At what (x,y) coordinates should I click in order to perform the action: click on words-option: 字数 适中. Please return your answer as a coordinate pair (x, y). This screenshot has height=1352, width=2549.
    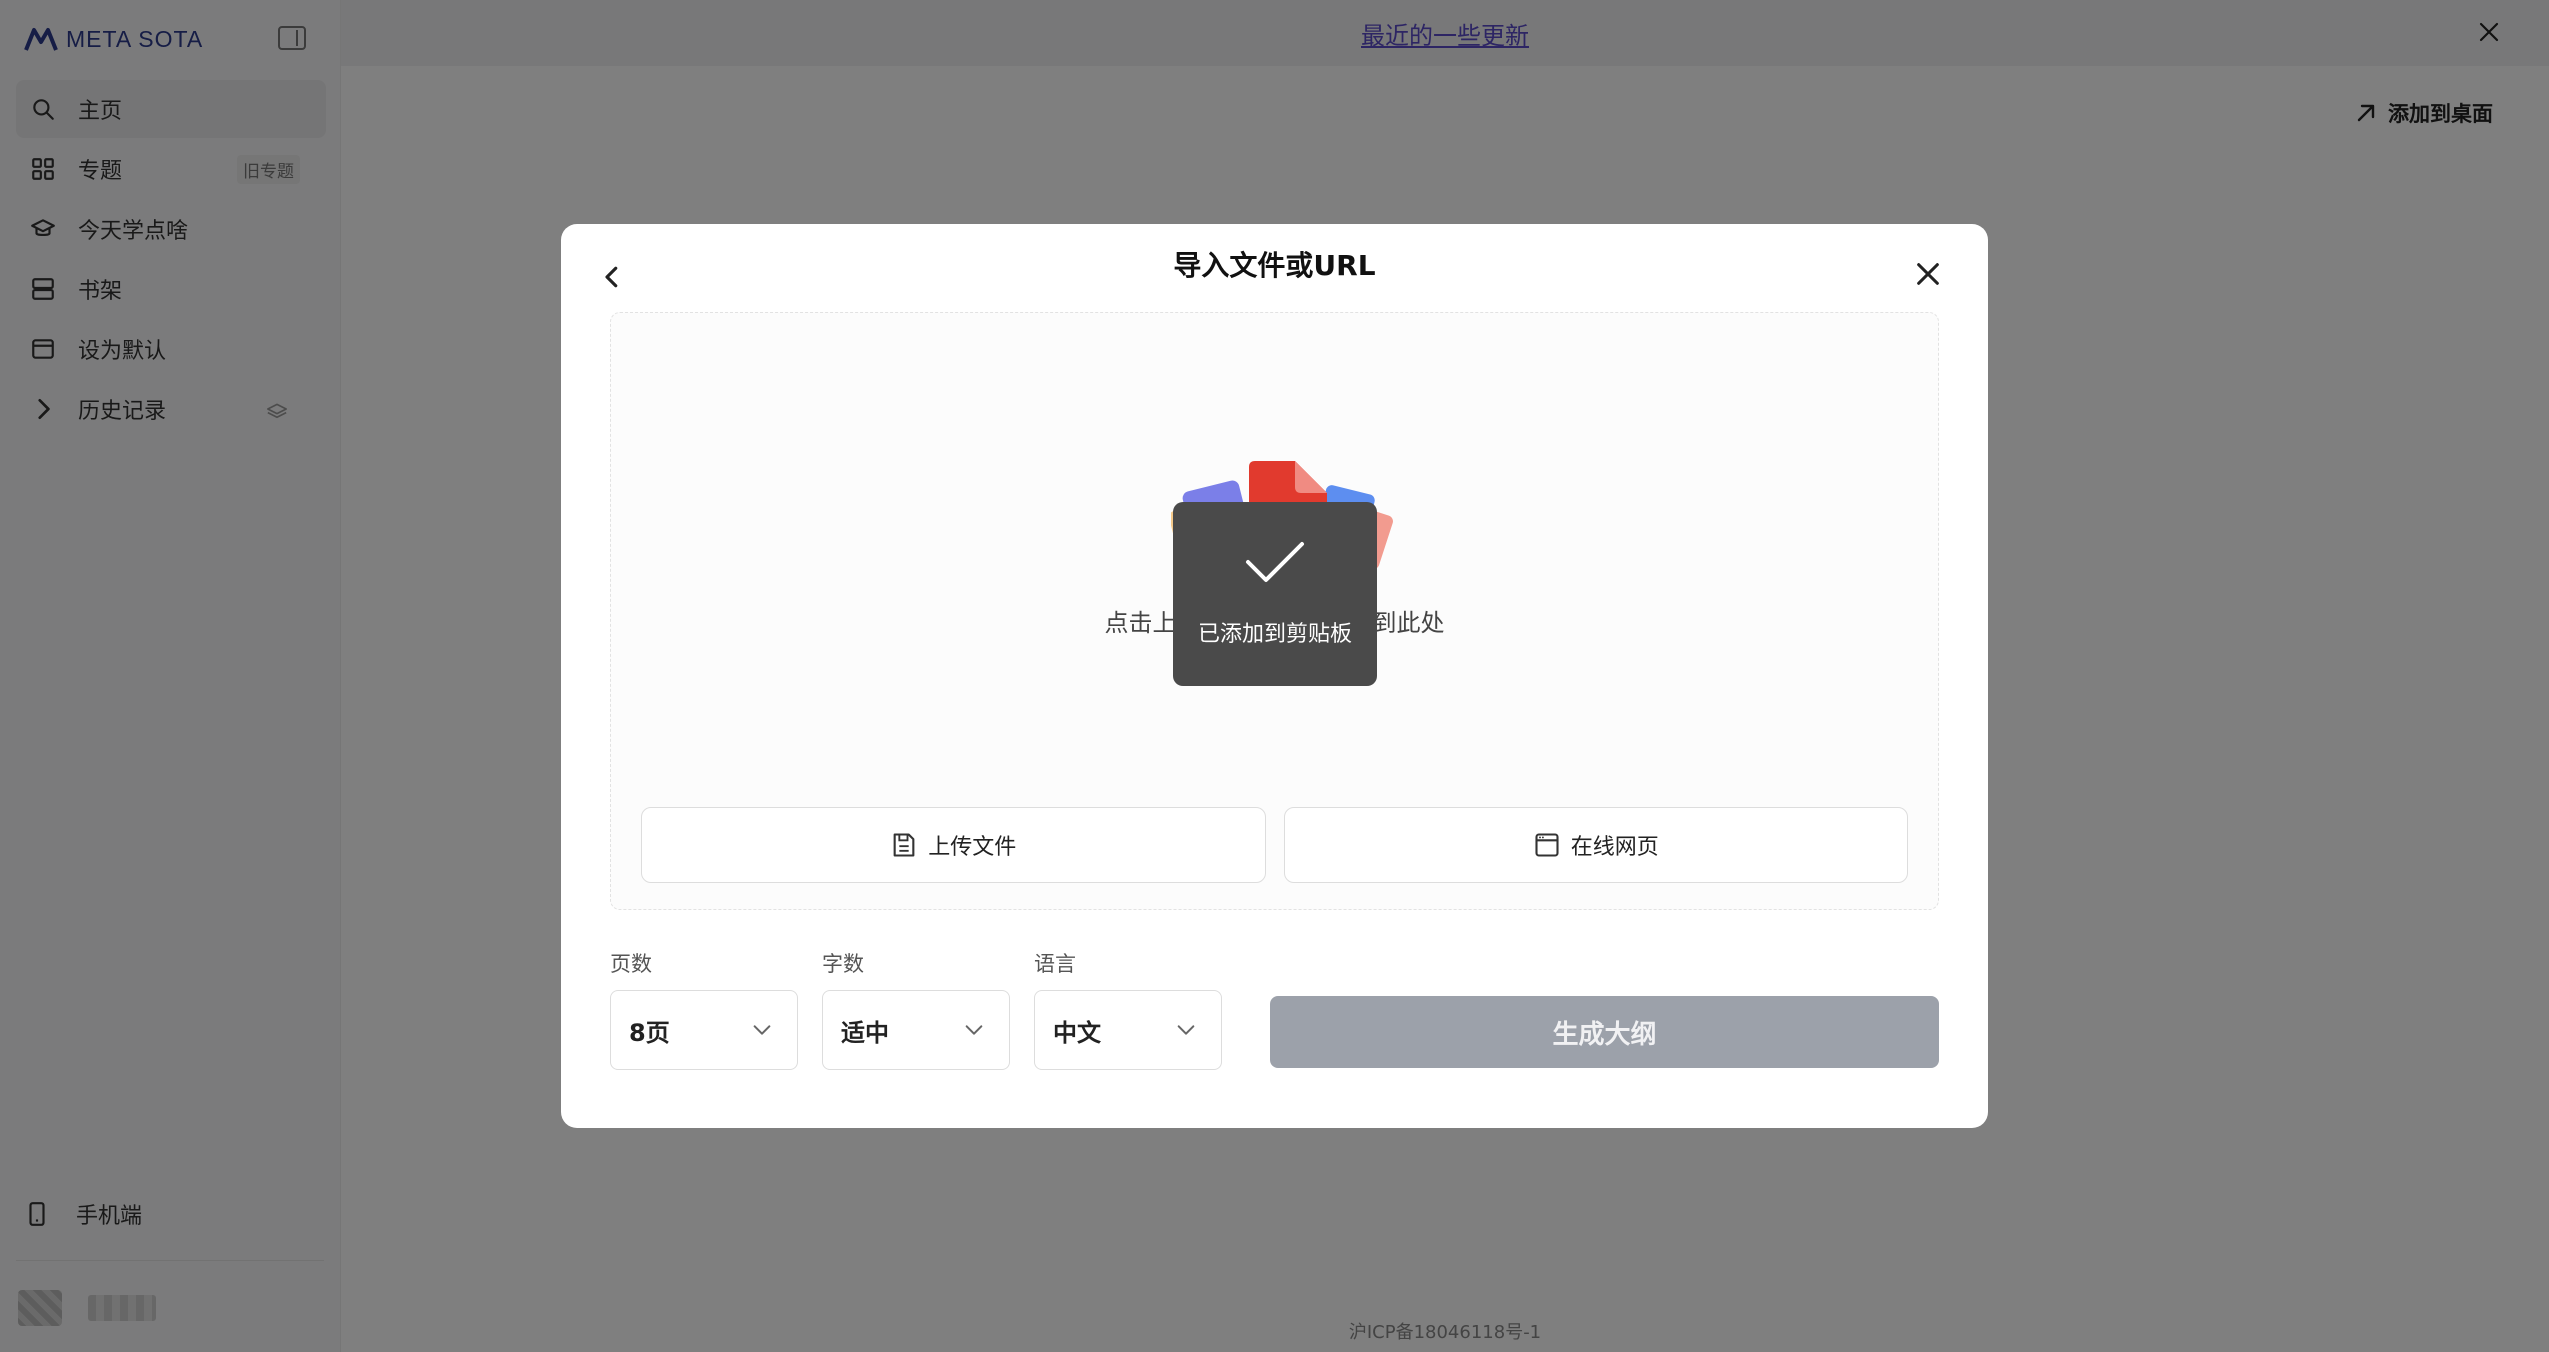
    Looking at the image, I should click on (916, 1009).